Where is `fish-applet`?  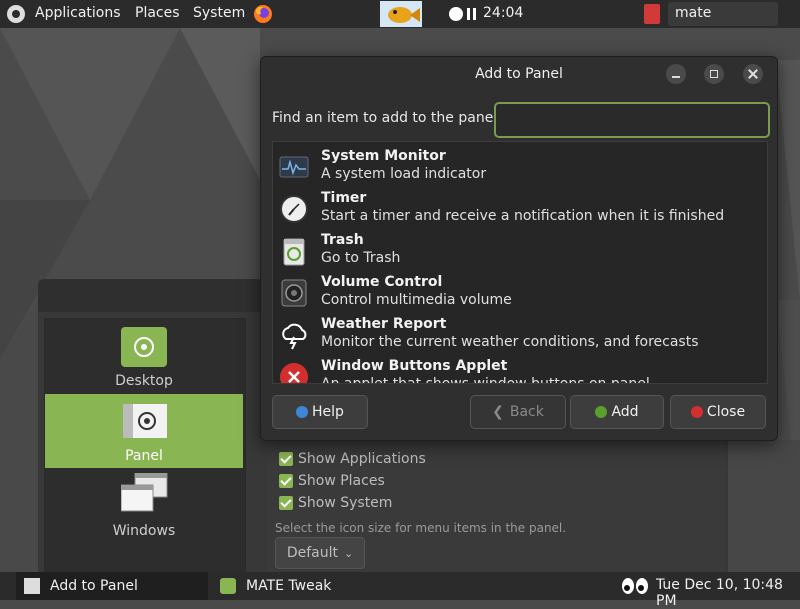 fish-applet is located at coordinates (401, 14).